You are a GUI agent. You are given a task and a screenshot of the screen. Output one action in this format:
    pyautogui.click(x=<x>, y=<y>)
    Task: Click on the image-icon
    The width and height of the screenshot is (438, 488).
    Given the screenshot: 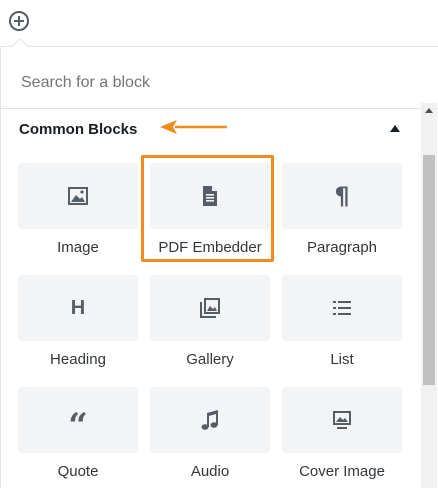 What is the action you would take?
    pyautogui.click(x=78, y=196)
    